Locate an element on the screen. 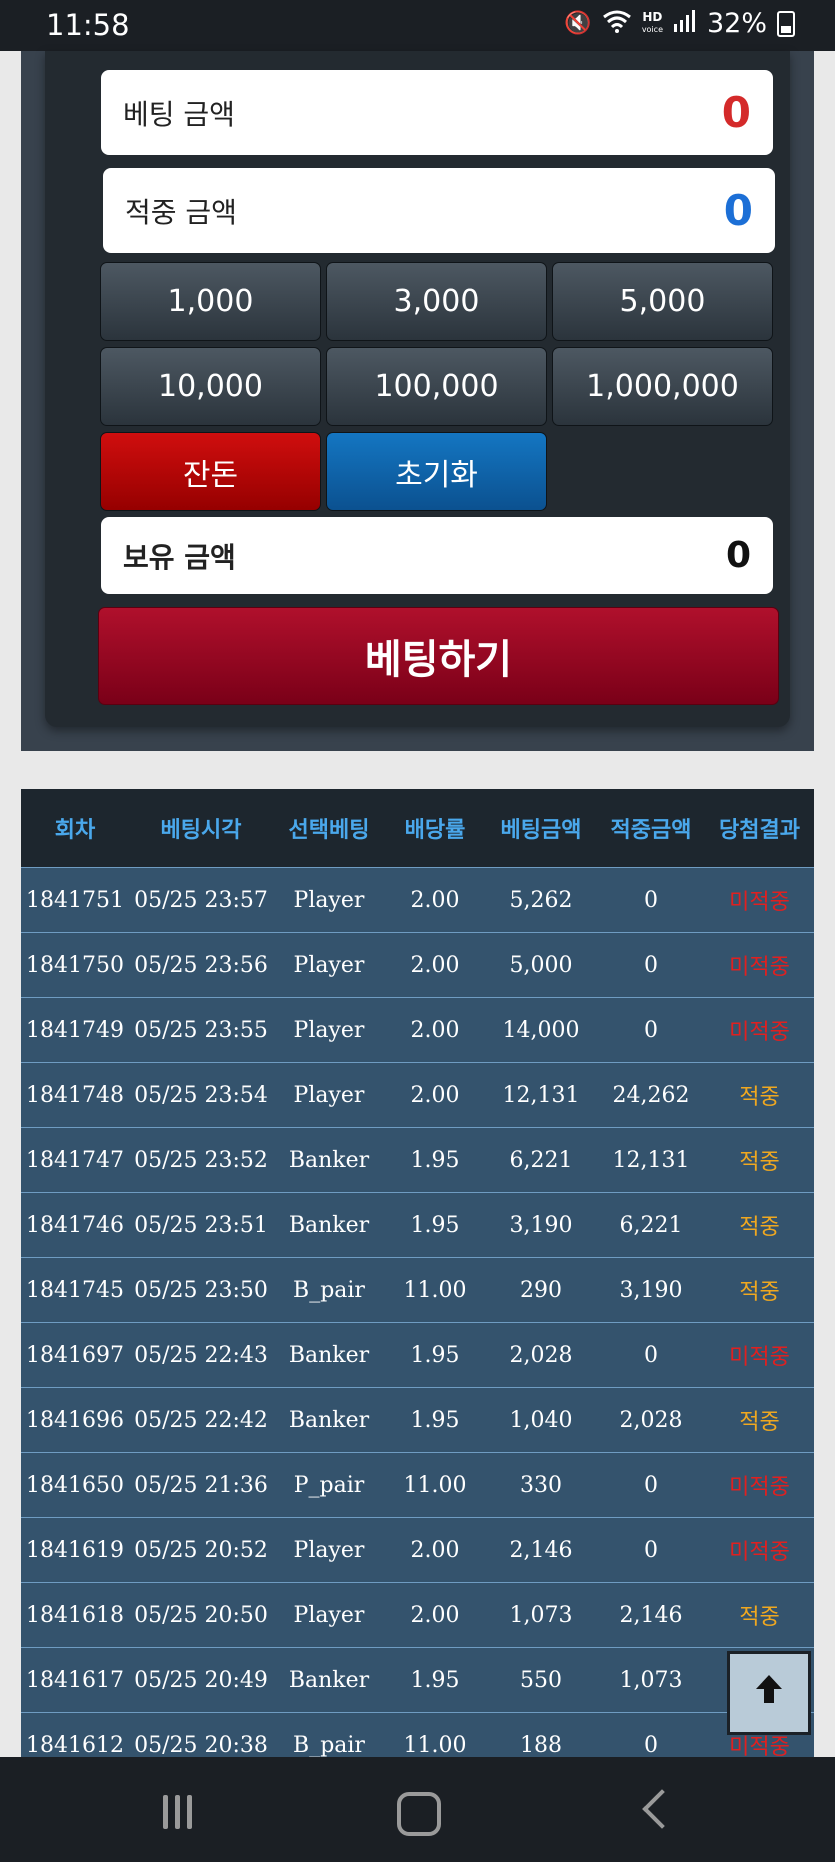 The height and width of the screenshot is (1862, 835). table-cell: 12,131 is located at coordinates (651, 1160).